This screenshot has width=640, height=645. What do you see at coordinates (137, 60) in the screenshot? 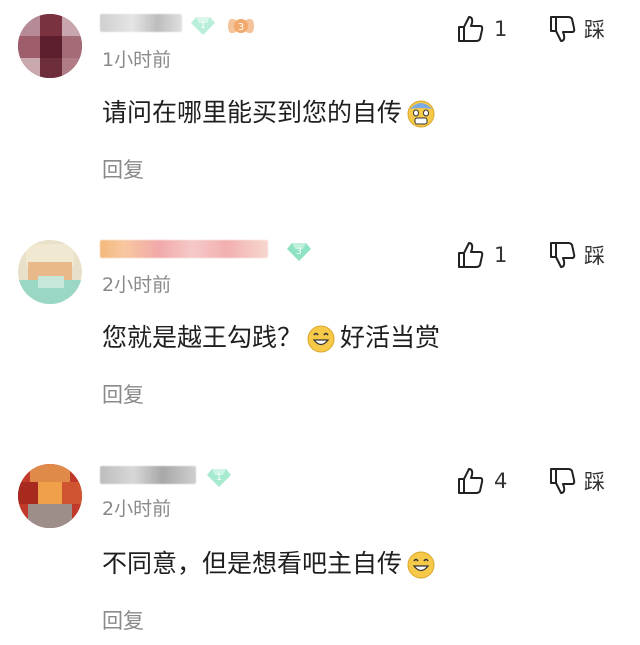
I see `comment-time: 1小时前` at bounding box center [137, 60].